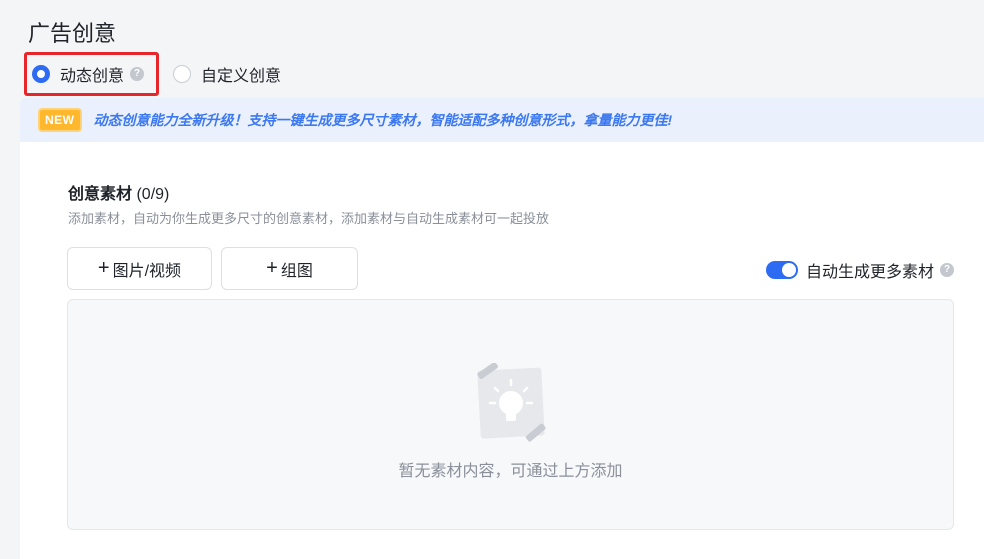  Describe the element at coordinates (309, 218) in the screenshot. I see `materials-description: 添加素材，自动为你生成更多尺寸的创意素材，添加素材与自动生成素材可一起投放` at that location.